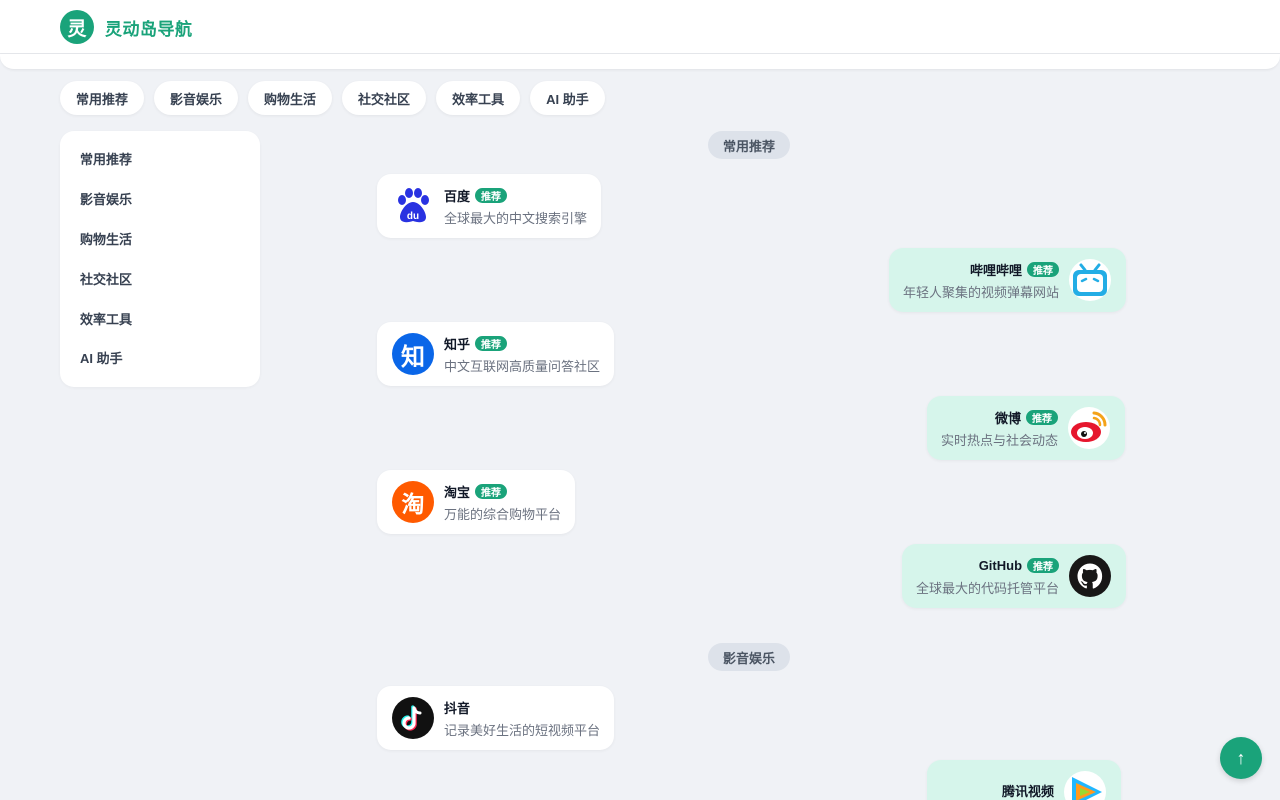 Image resolution: width=1280 pixels, height=800 pixels. Describe the element at coordinates (1027, 791) in the screenshot. I see `site-name: 腾讯视频` at that location.